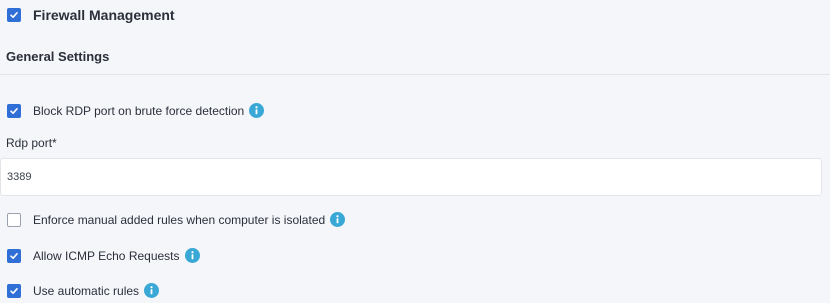  I want to click on auto-rules-checkbox, so click(14, 290).